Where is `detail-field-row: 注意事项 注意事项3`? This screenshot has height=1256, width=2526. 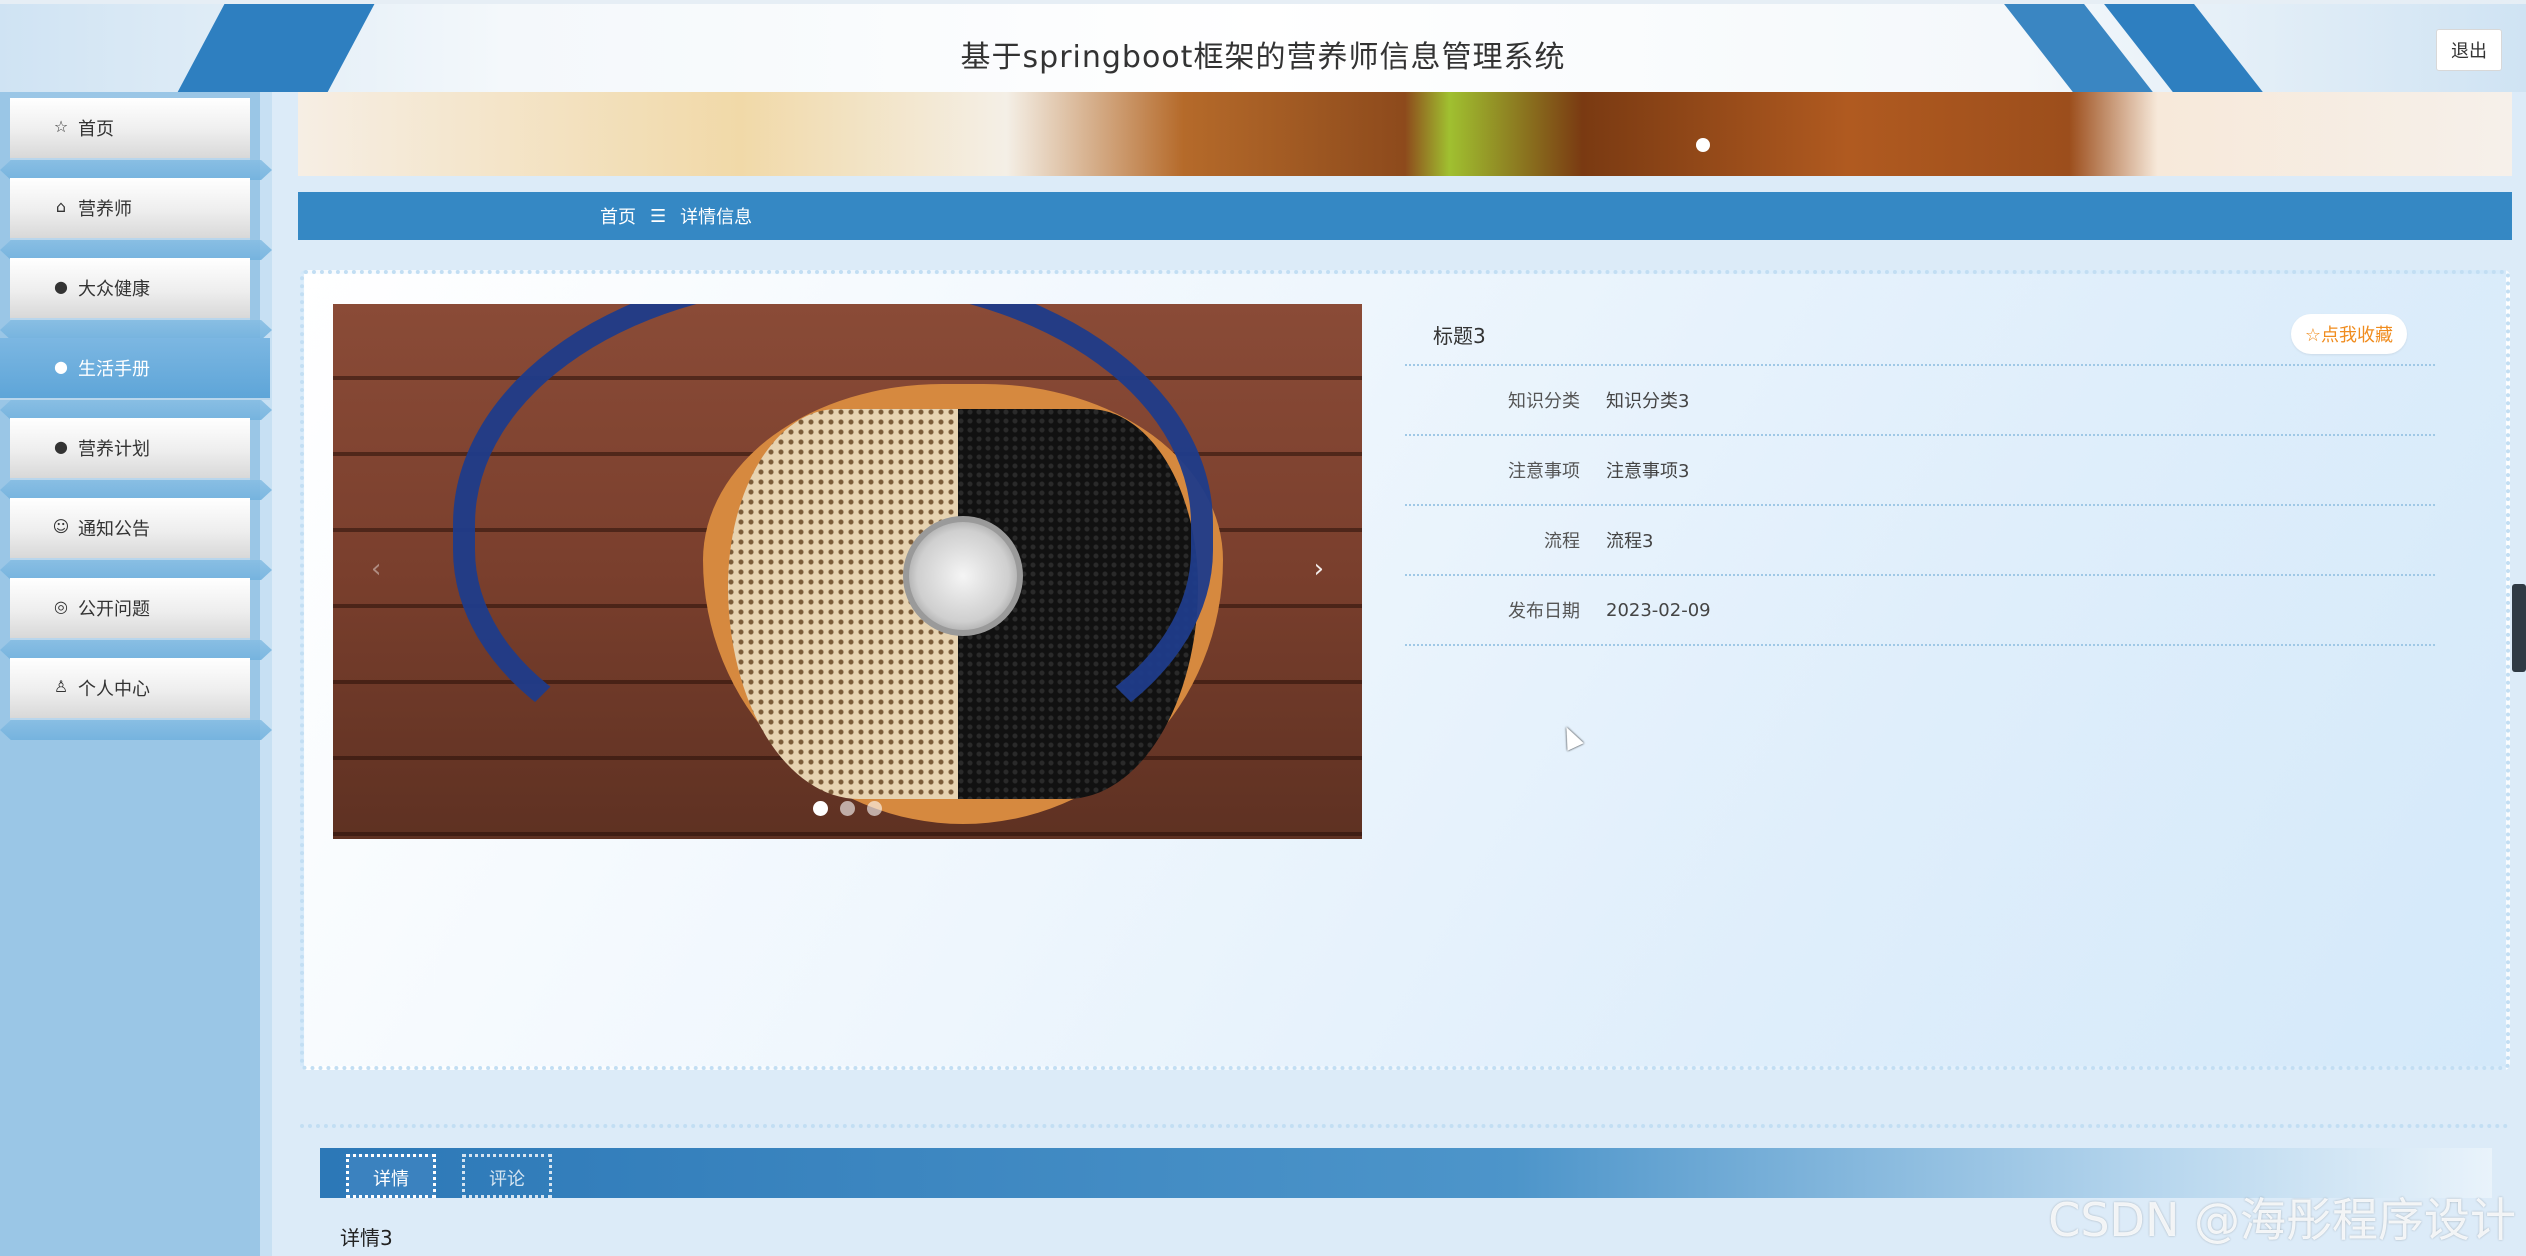 detail-field-row: 注意事项 注意事项3 is located at coordinates (1920, 471).